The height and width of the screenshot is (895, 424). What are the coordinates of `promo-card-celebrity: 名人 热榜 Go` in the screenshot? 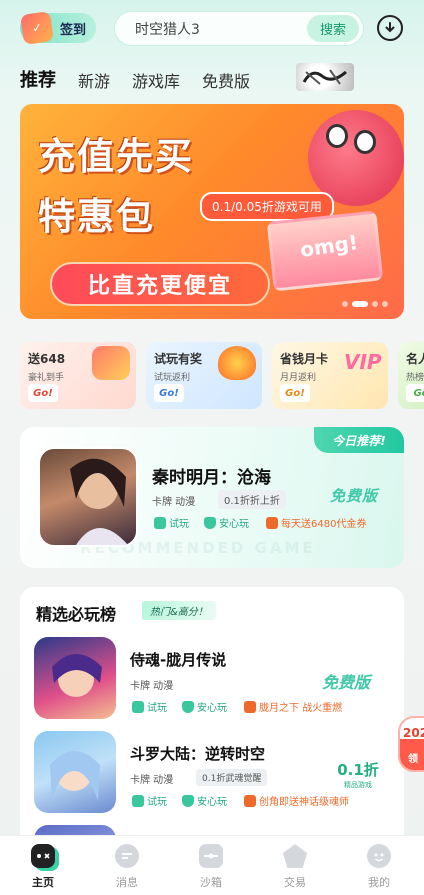 It's located at (411, 375).